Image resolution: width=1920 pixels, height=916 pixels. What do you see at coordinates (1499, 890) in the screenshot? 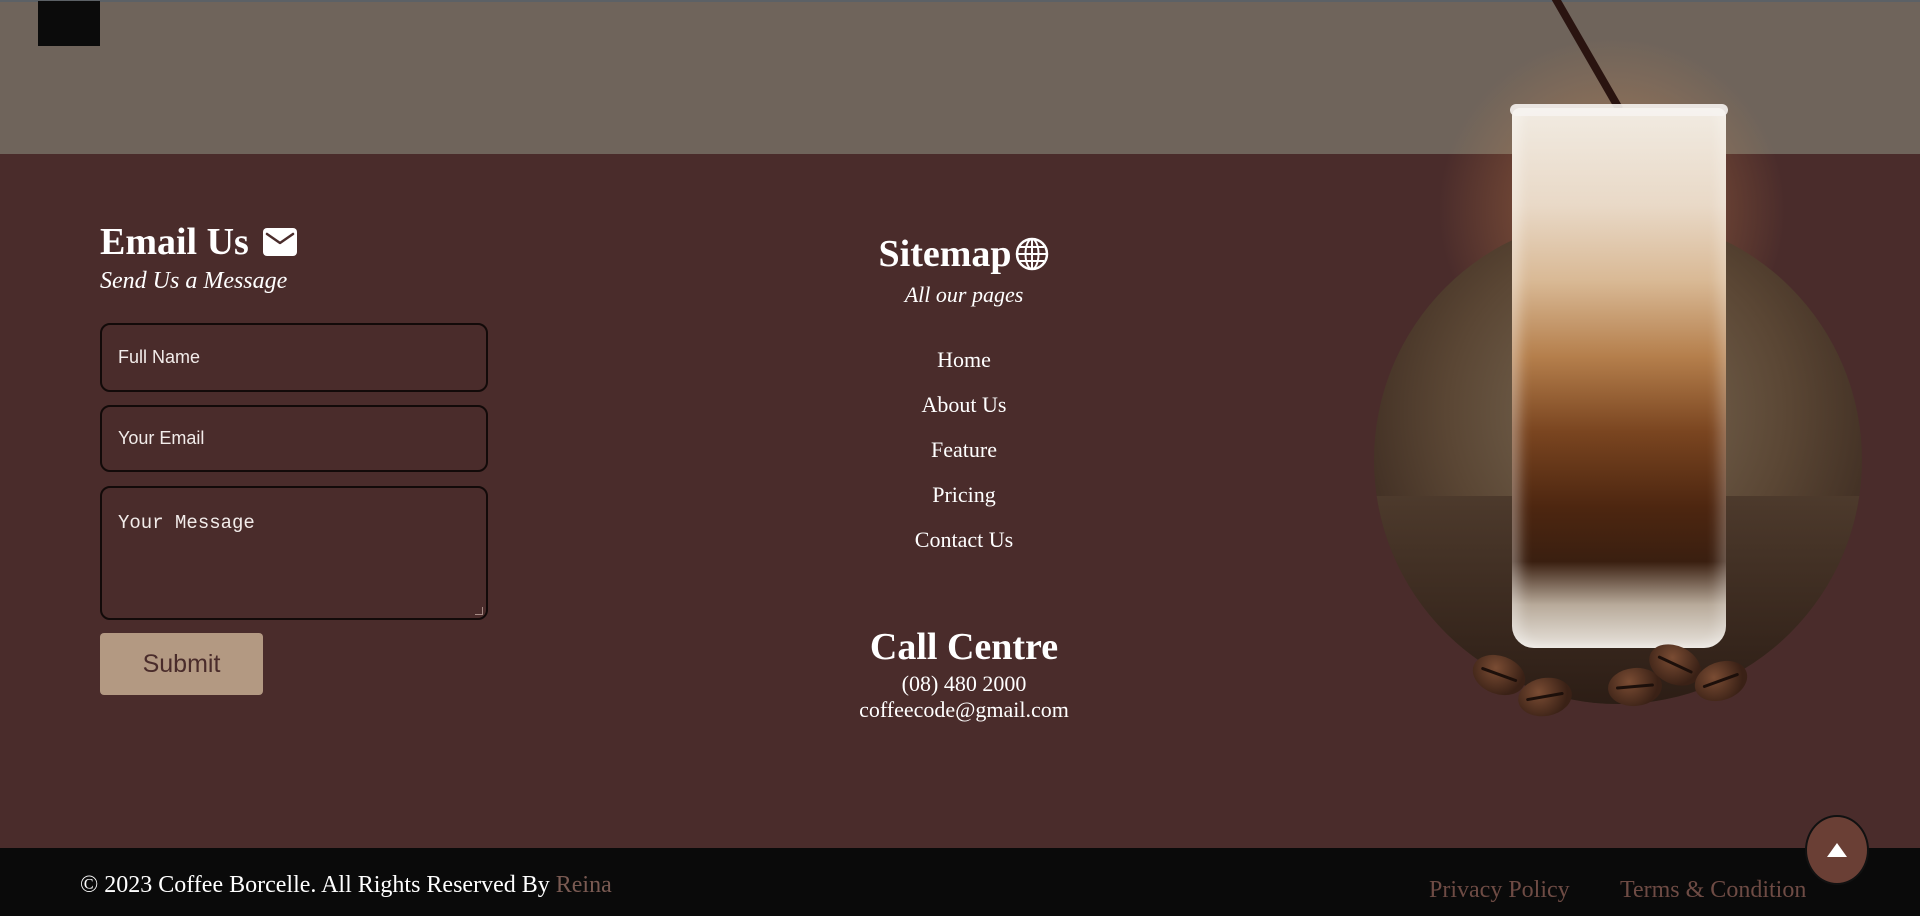
I see `privacy-policy-link: Privacy Policy` at bounding box center [1499, 890].